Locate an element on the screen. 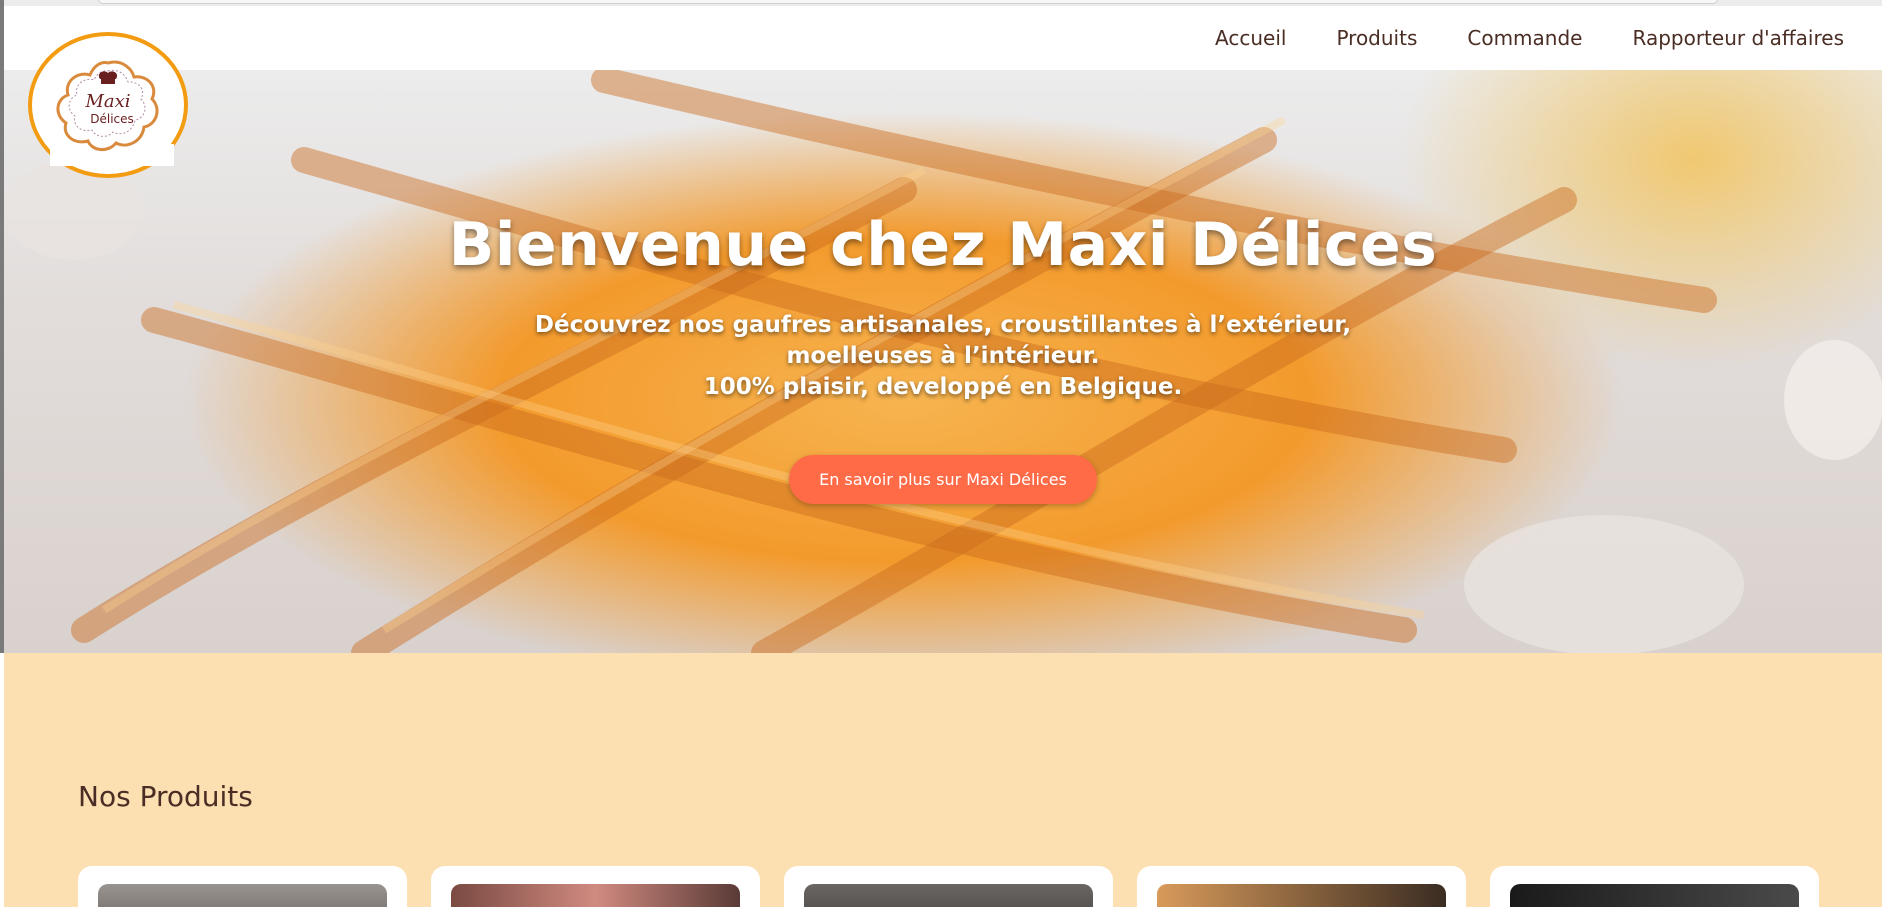 The image size is (1882, 907). hero-title: Bienvenue chez Maxi Délices is located at coordinates (943, 245).